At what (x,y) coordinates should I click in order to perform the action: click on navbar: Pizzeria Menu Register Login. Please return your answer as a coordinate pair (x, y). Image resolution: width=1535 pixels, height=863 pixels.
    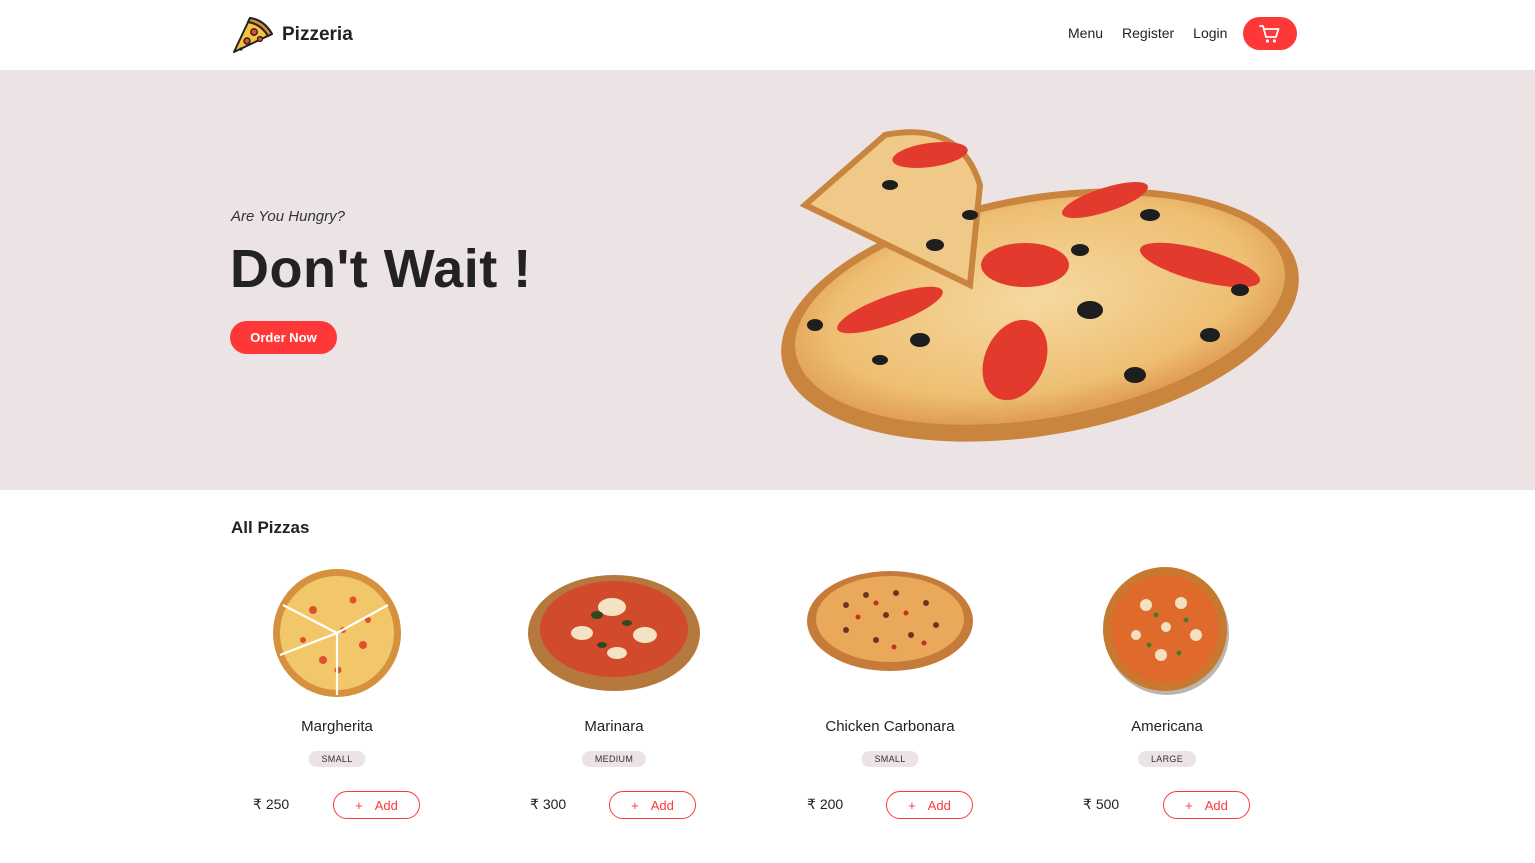
    Looking at the image, I should click on (767, 35).